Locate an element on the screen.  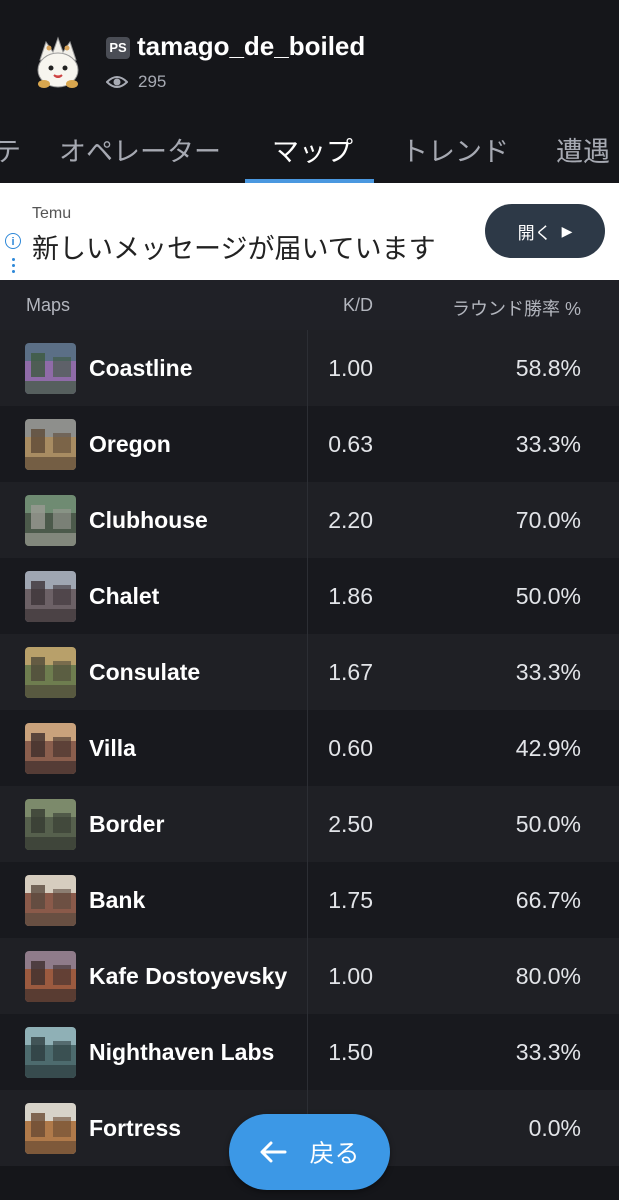
table-row: Consulate 1.67 33.3% is located at coordinates (309, 672).